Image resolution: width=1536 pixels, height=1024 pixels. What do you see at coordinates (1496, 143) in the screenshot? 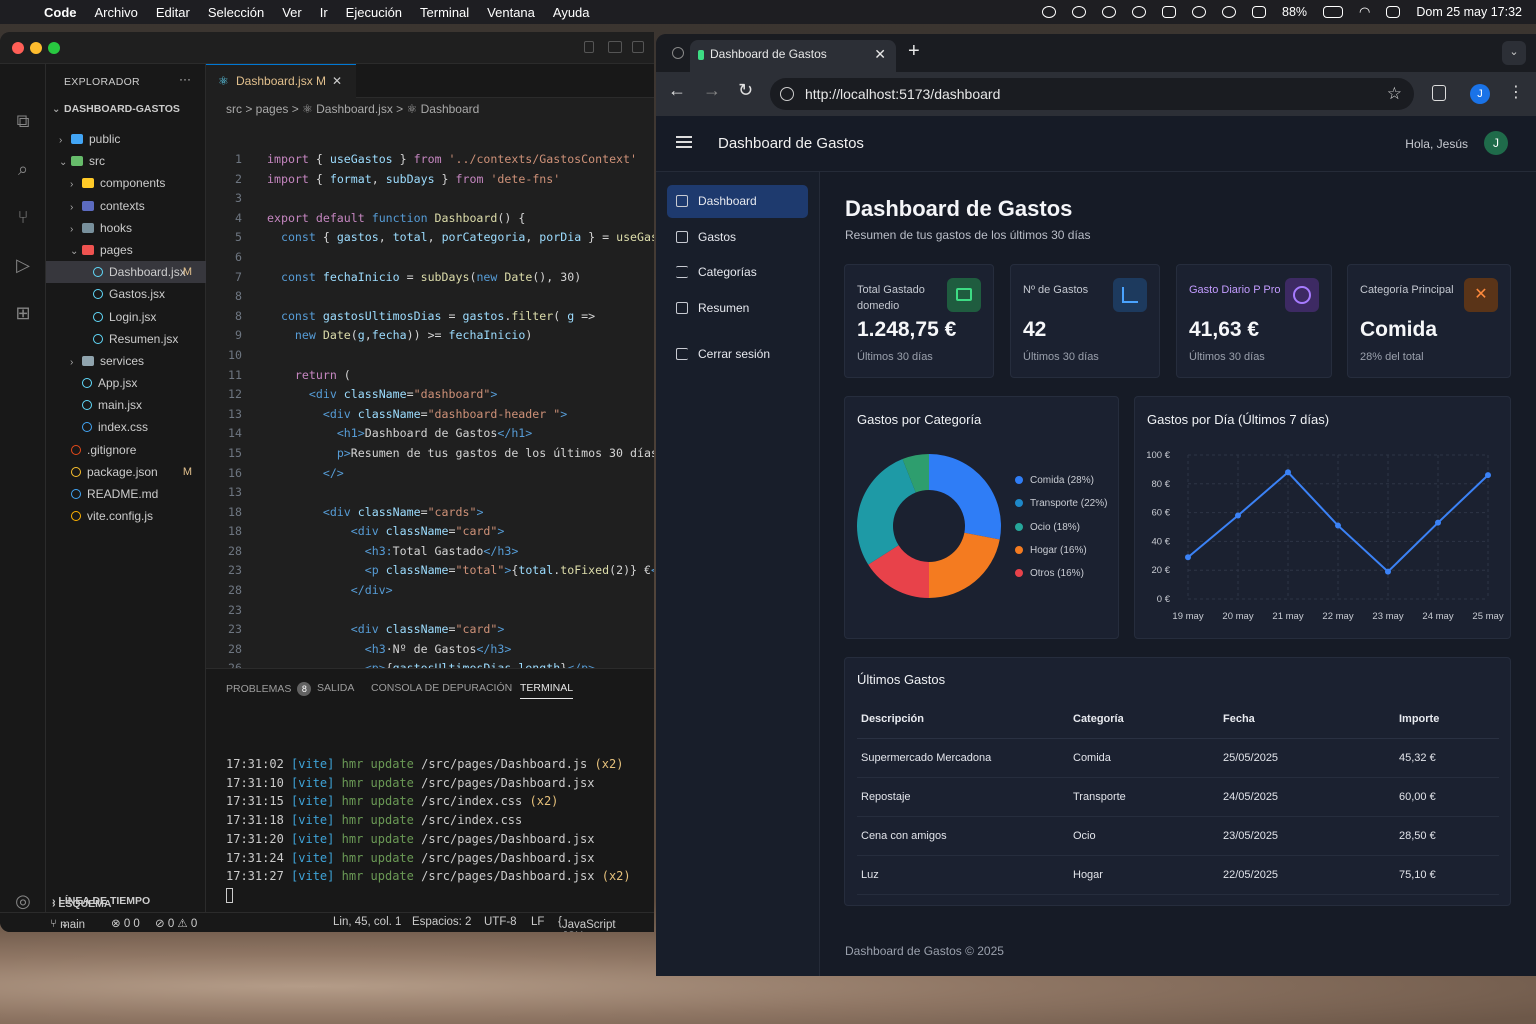
I see `avatar: J` at bounding box center [1496, 143].